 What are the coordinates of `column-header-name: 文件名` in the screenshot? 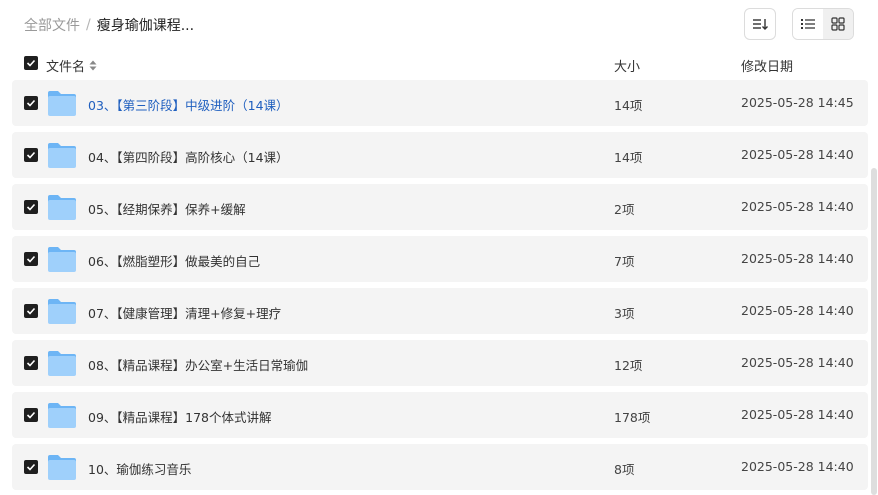 It's located at (71, 65).